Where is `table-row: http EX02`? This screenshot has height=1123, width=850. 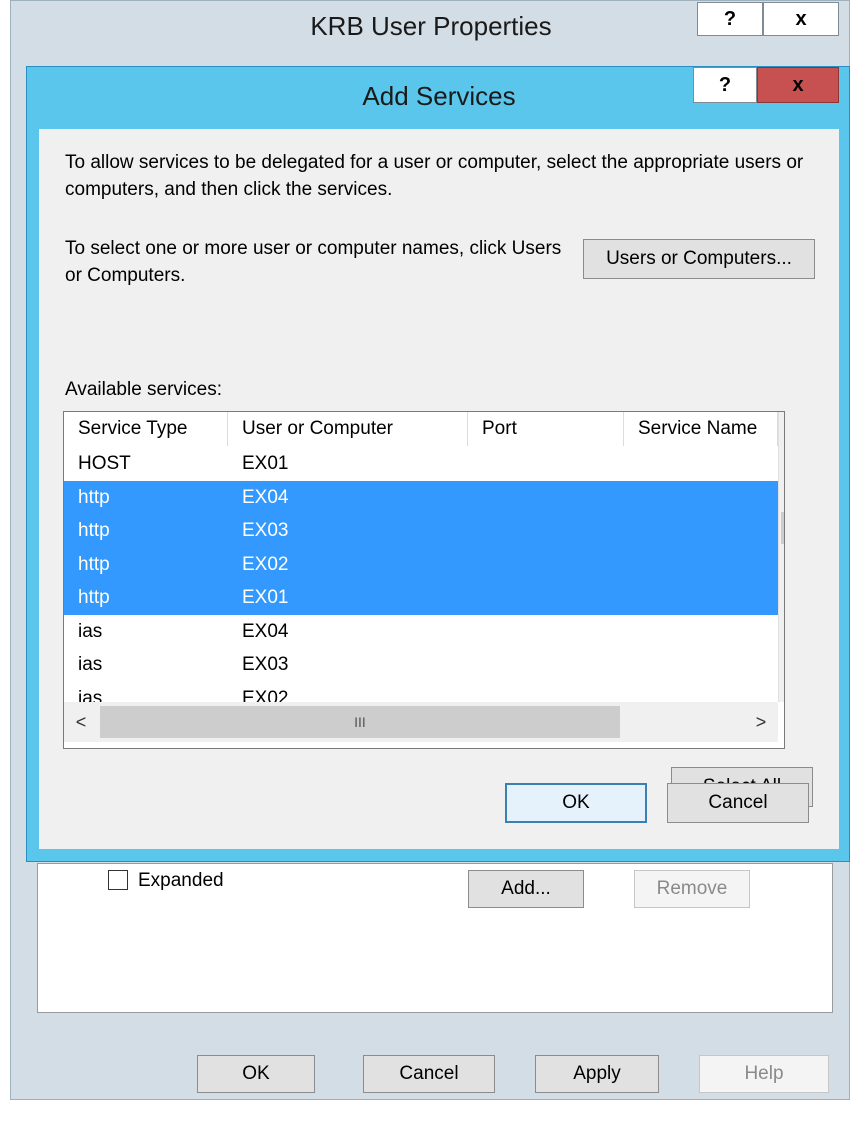
table-row: http EX02 is located at coordinates (421, 564).